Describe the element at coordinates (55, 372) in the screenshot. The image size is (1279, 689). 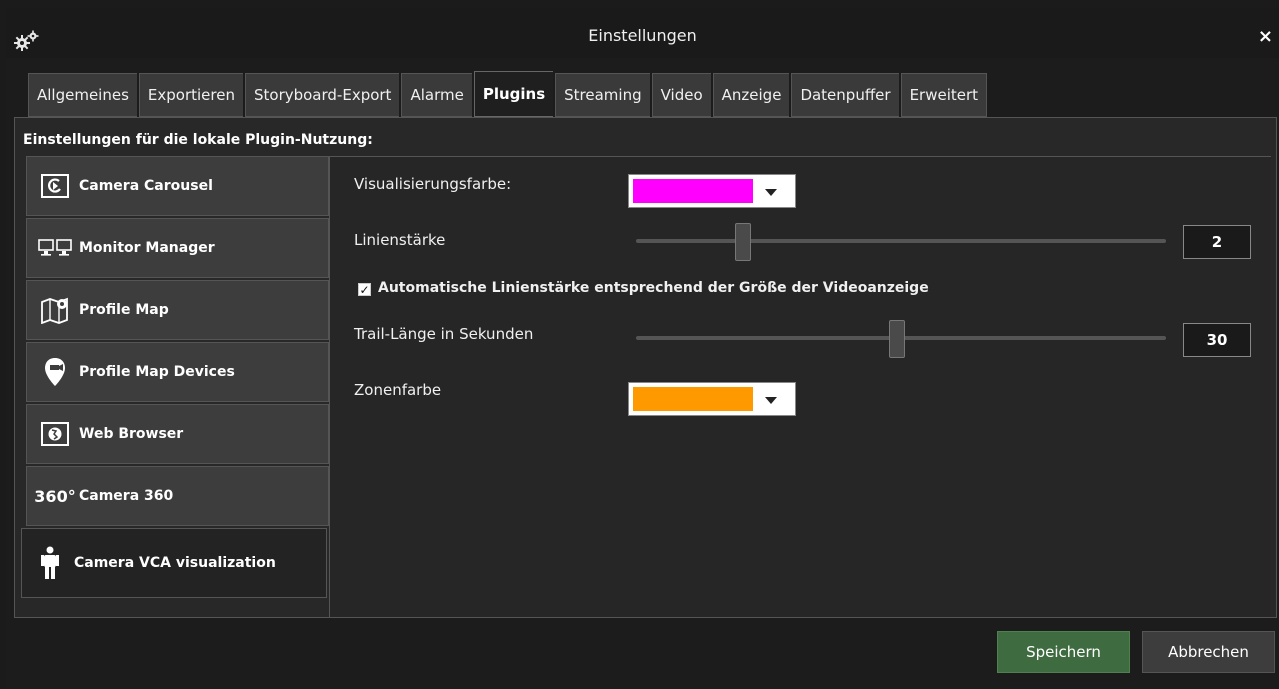
I see `map-pin-icon` at that location.